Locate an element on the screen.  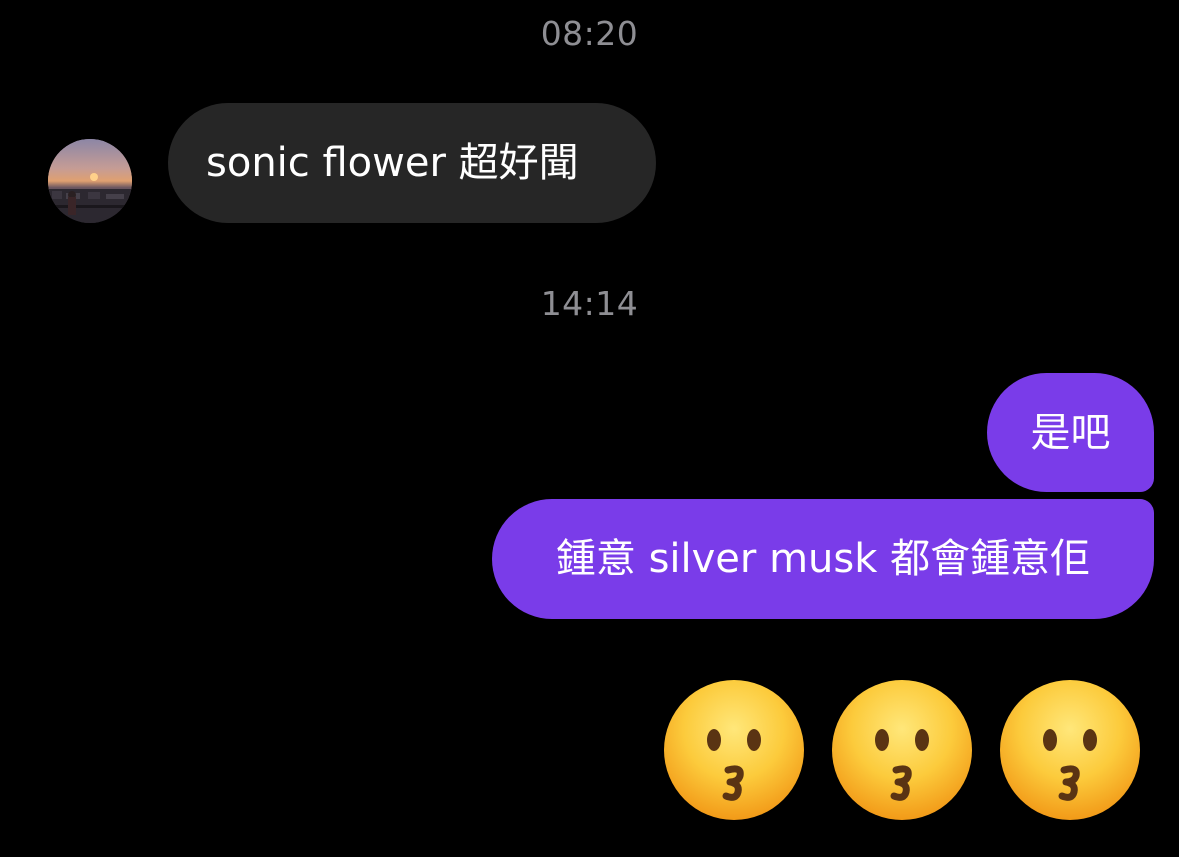
incoming-message: sonic flower 超好聞 is located at coordinates (412, 163).